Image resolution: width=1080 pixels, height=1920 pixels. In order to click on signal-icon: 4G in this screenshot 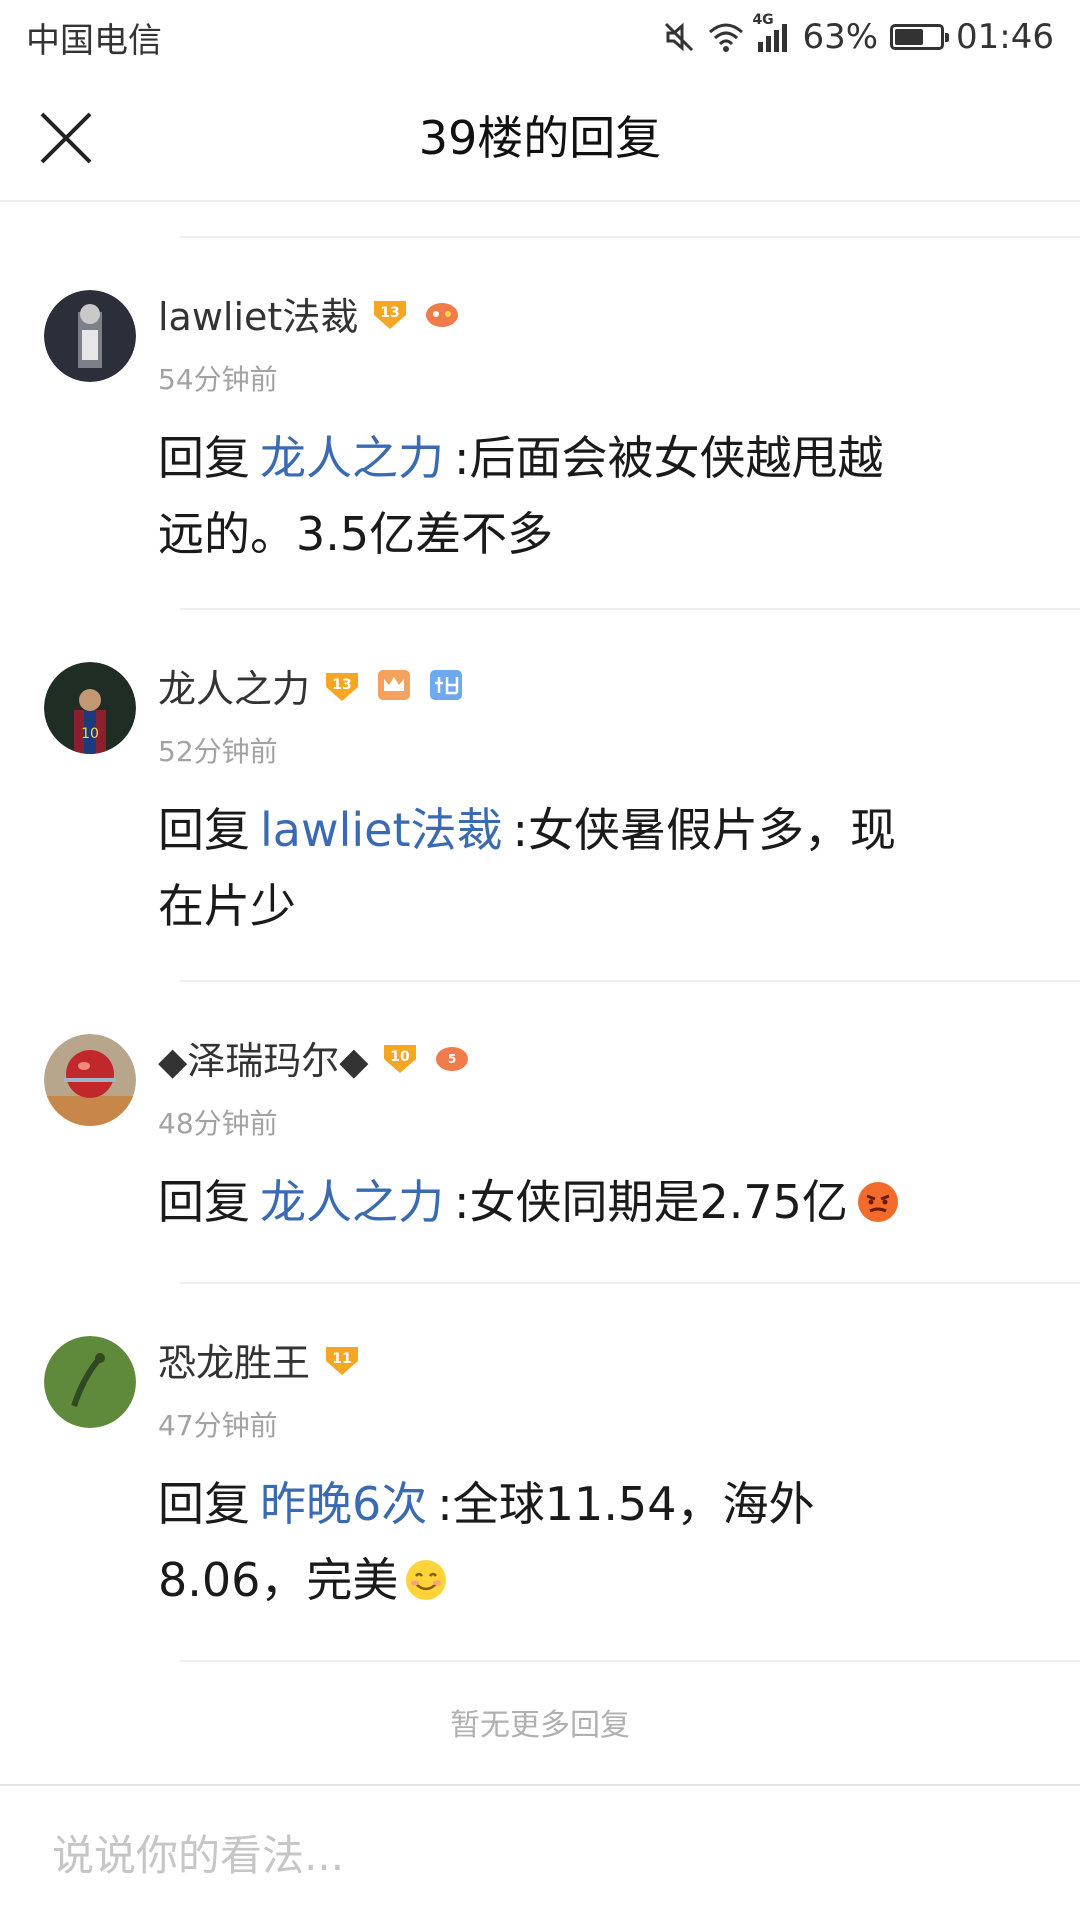, I will do `click(771, 32)`.